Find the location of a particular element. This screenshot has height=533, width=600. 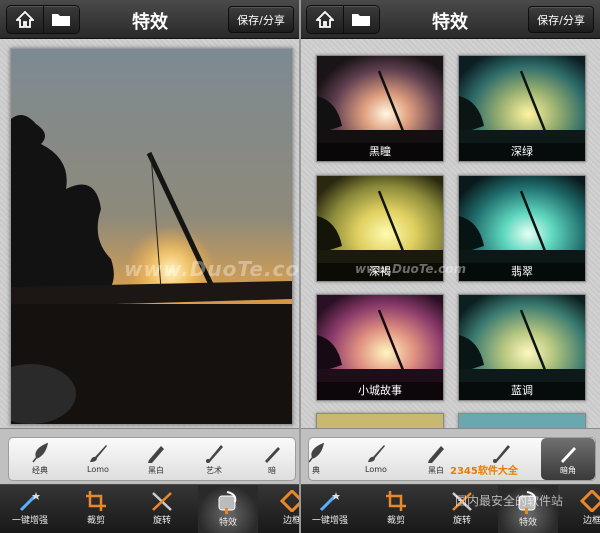

top-bar-right: 特效 保存/分享 is located at coordinates (450, 19).